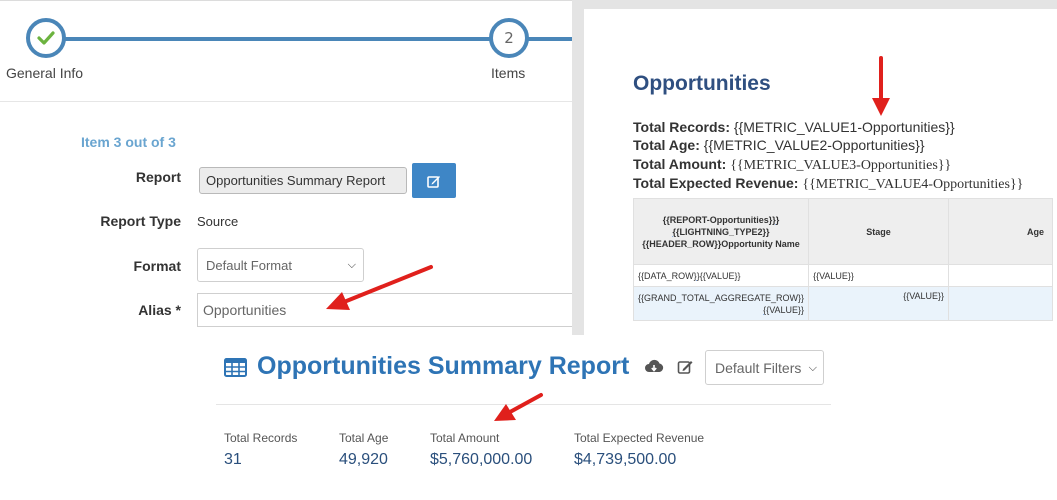  What do you see at coordinates (260, 450) in the screenshot?
I see `stat-total-records: Total Records 31` at bounding box center [260, 450].